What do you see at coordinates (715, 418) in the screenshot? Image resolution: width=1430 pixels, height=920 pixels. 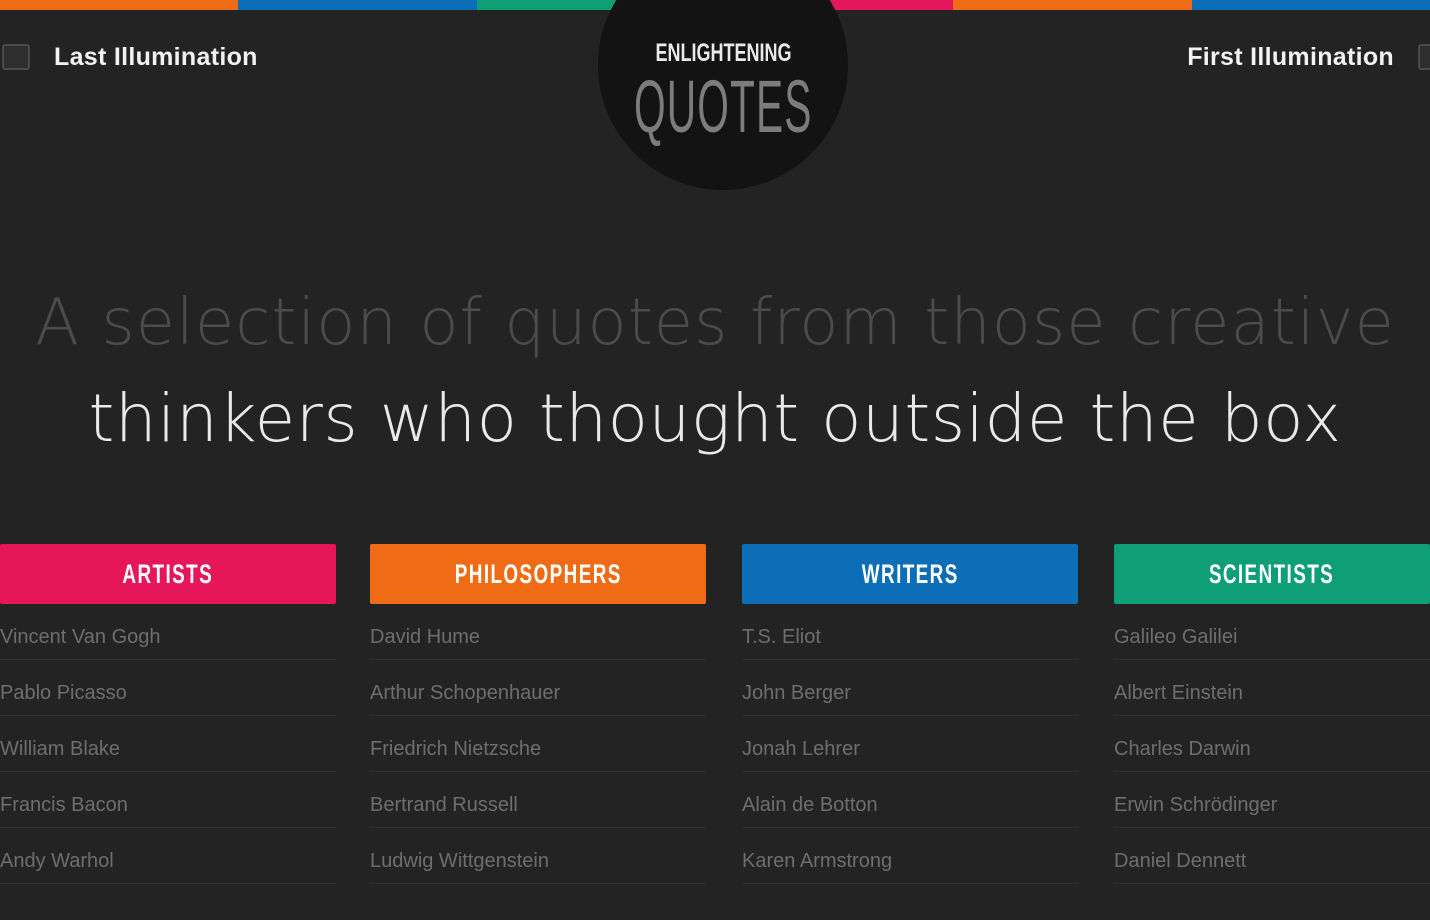 I see `headline-line-2: thinkers who thought outside the box` at bounding box center [715, 418].